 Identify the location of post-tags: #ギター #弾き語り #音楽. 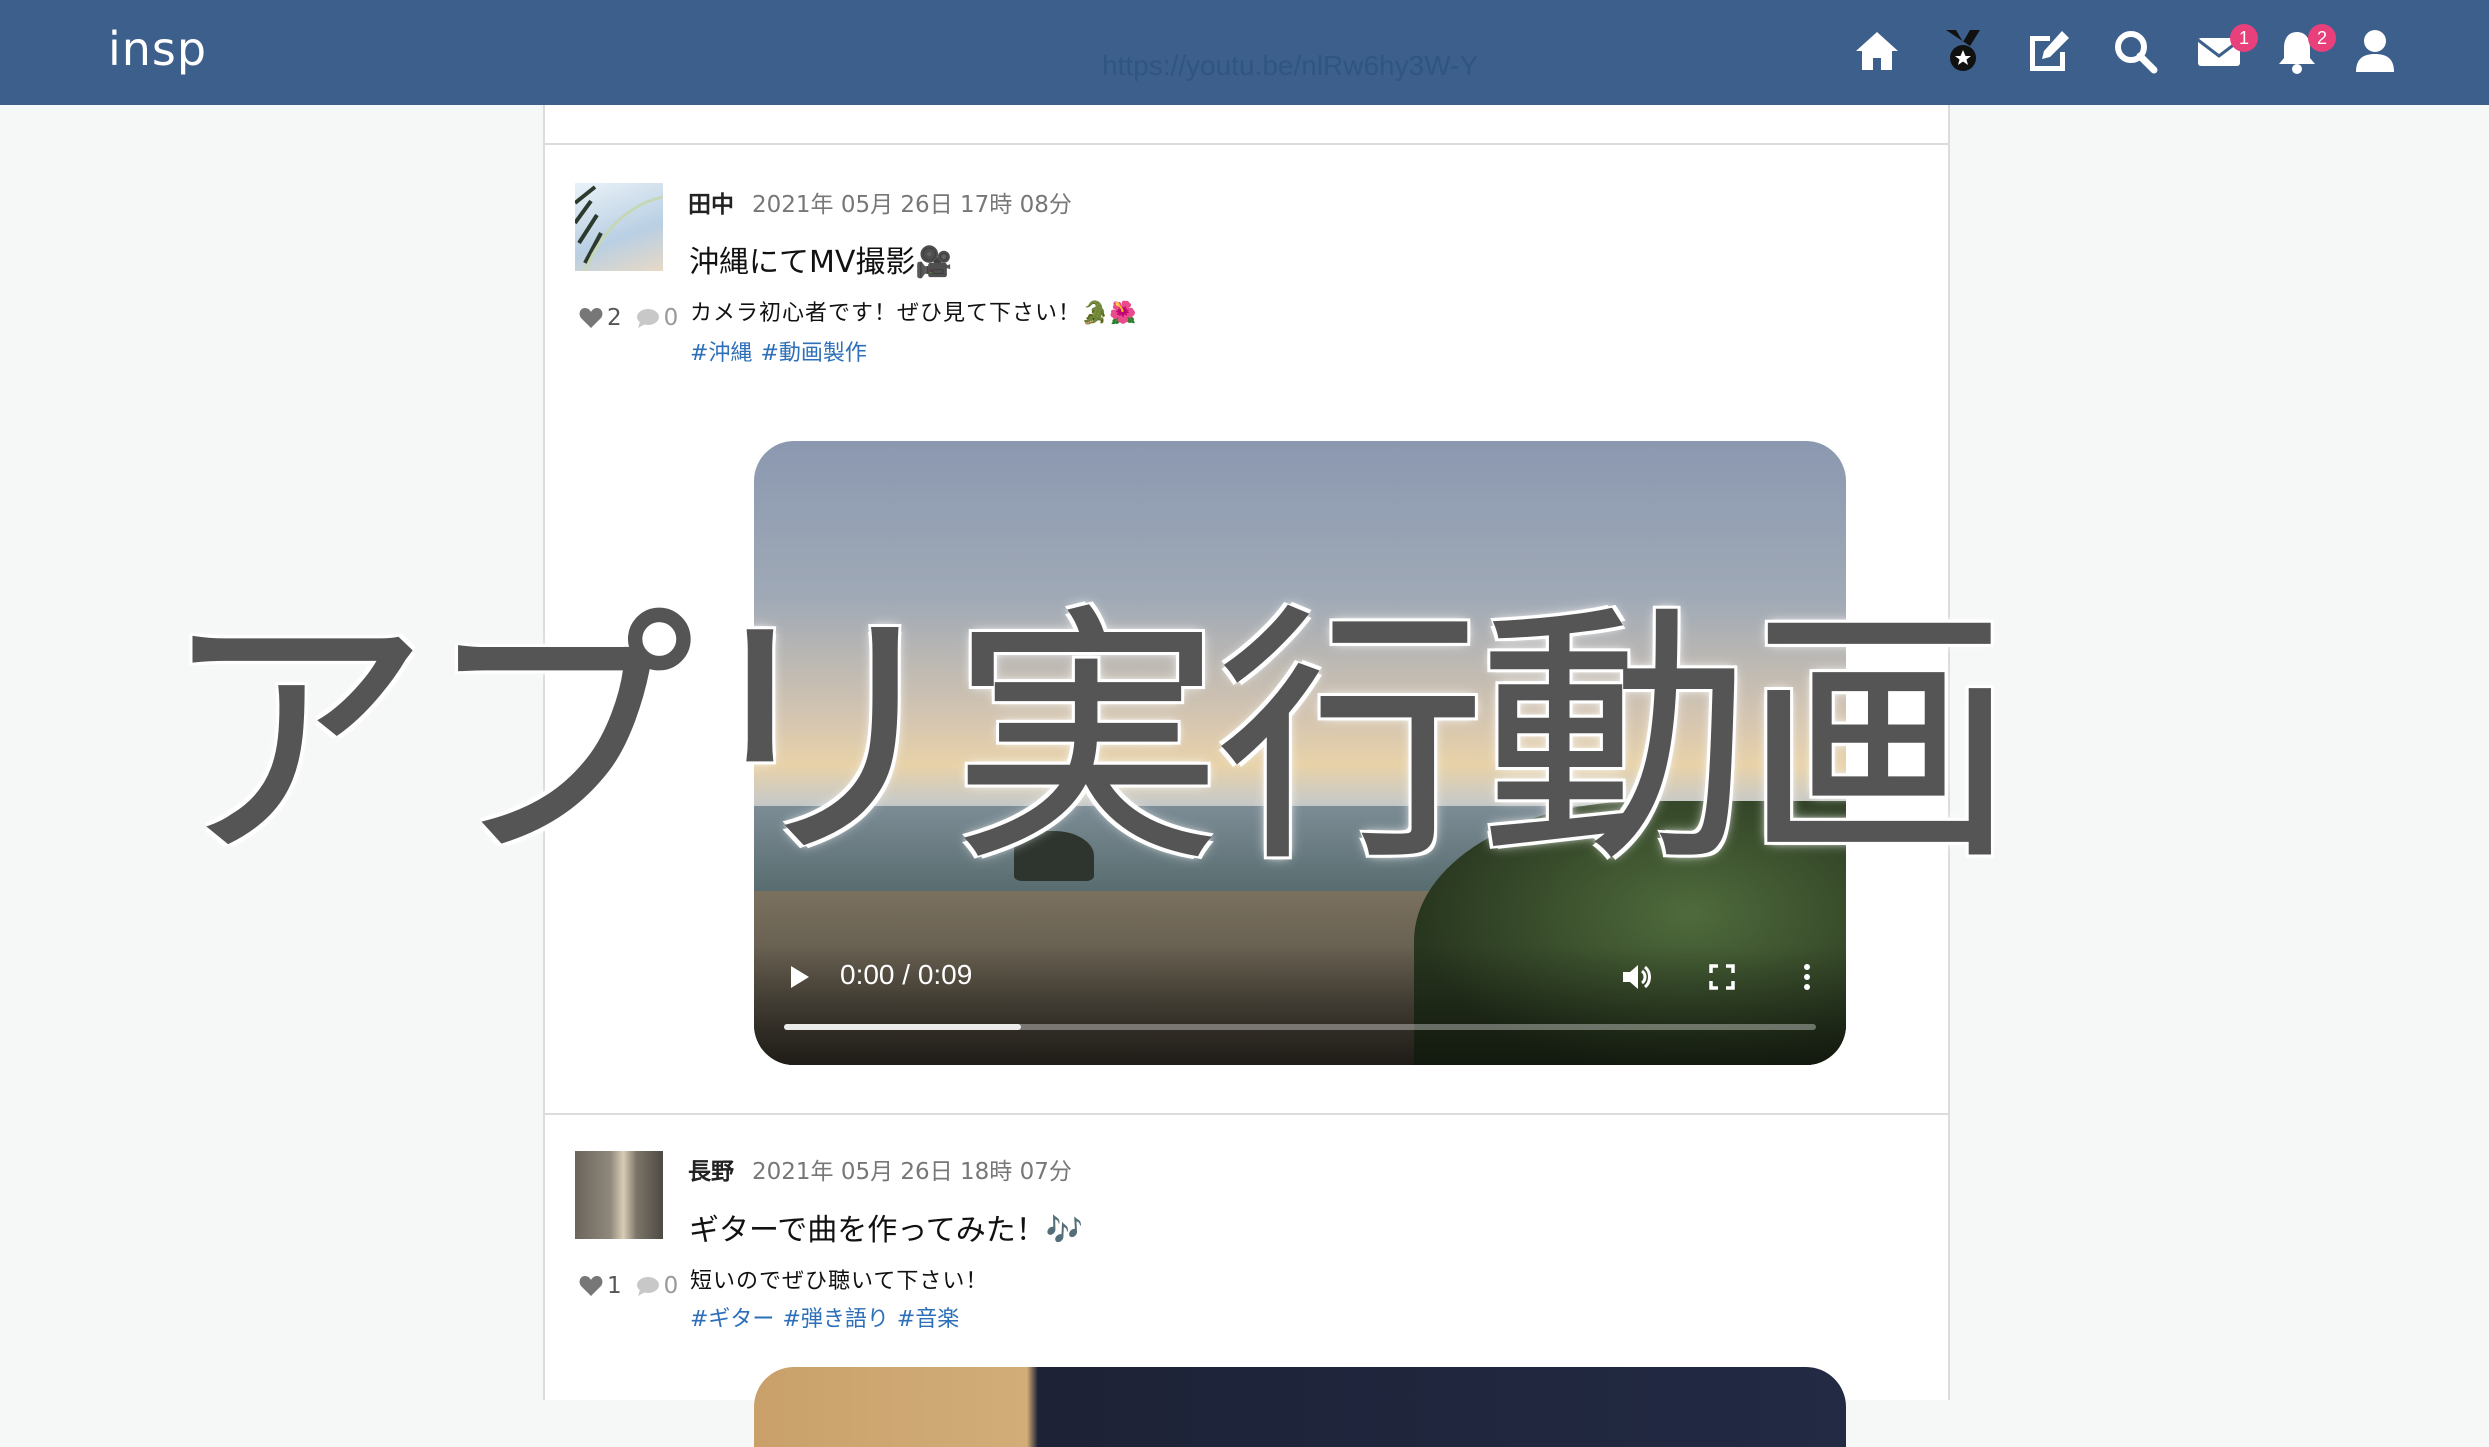
(828, 1317).